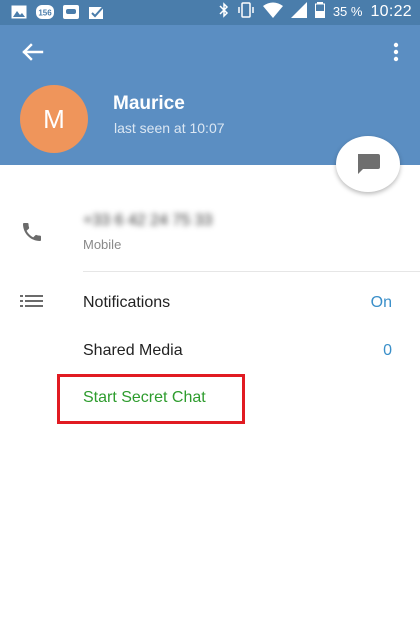 This screenshot has height=630, width=420. Describe the element at coordinates (272, 11) in the screenshot. I see `wifi-icon` at that location.